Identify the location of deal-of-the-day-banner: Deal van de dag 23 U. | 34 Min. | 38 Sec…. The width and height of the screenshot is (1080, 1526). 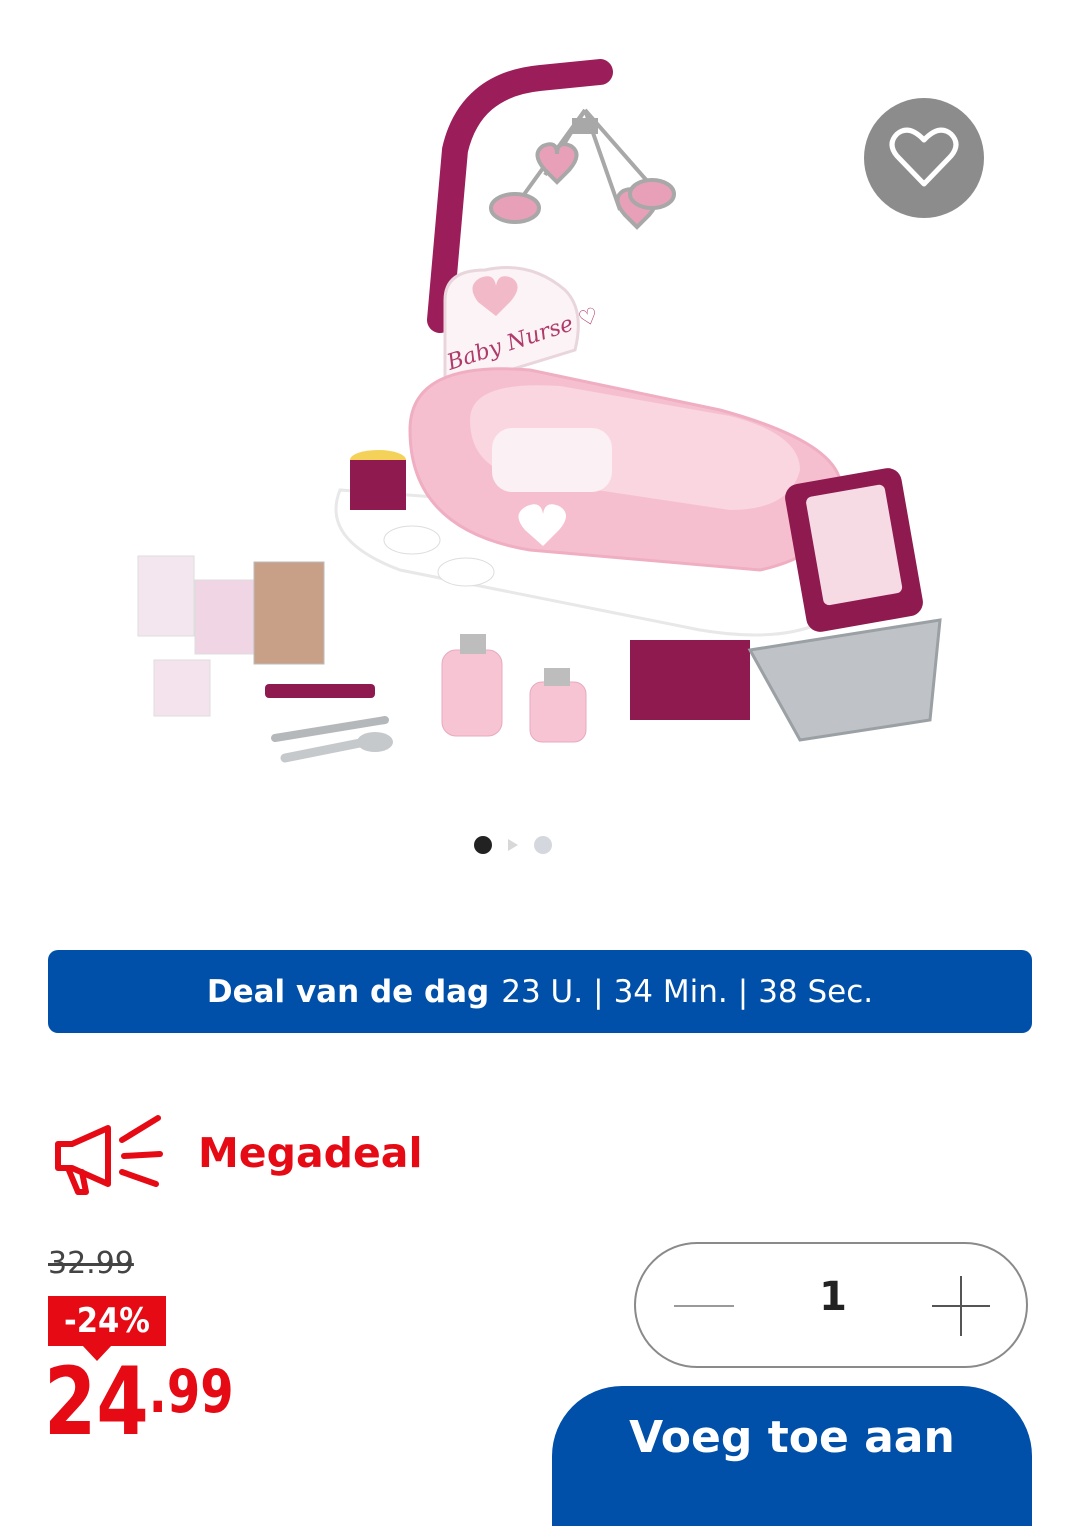
(540, 991).